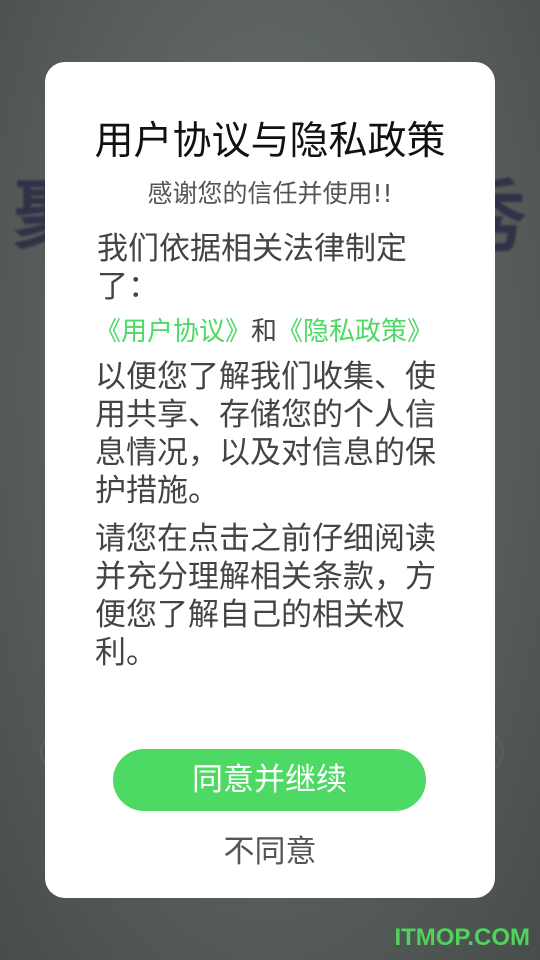 This screenshot has height=960, width=540. Describe the element at coordinates (269, 780) in the screenshot. I see `agree-continue-button: 同意并继续` at that location.